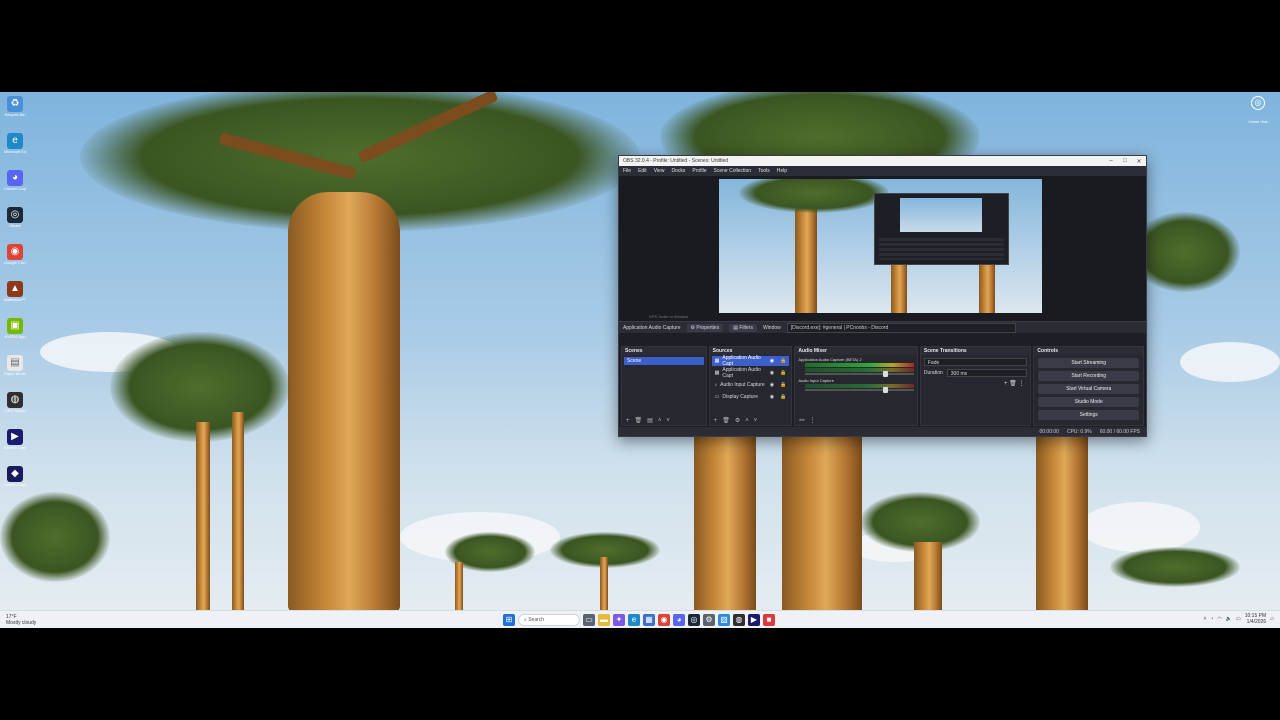 The width and height of the screenshot is (1280, 720). I want to click on settings-icon: ⚙, so click(709, 620).